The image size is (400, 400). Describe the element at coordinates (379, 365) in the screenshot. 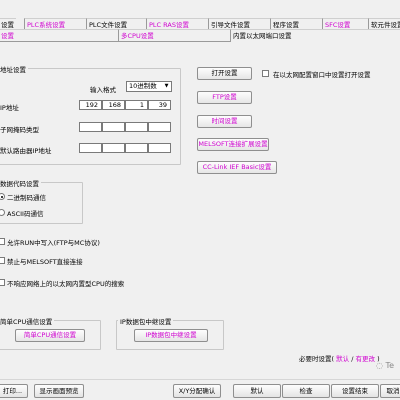

I see `wechat-icon: ◌` at that location.